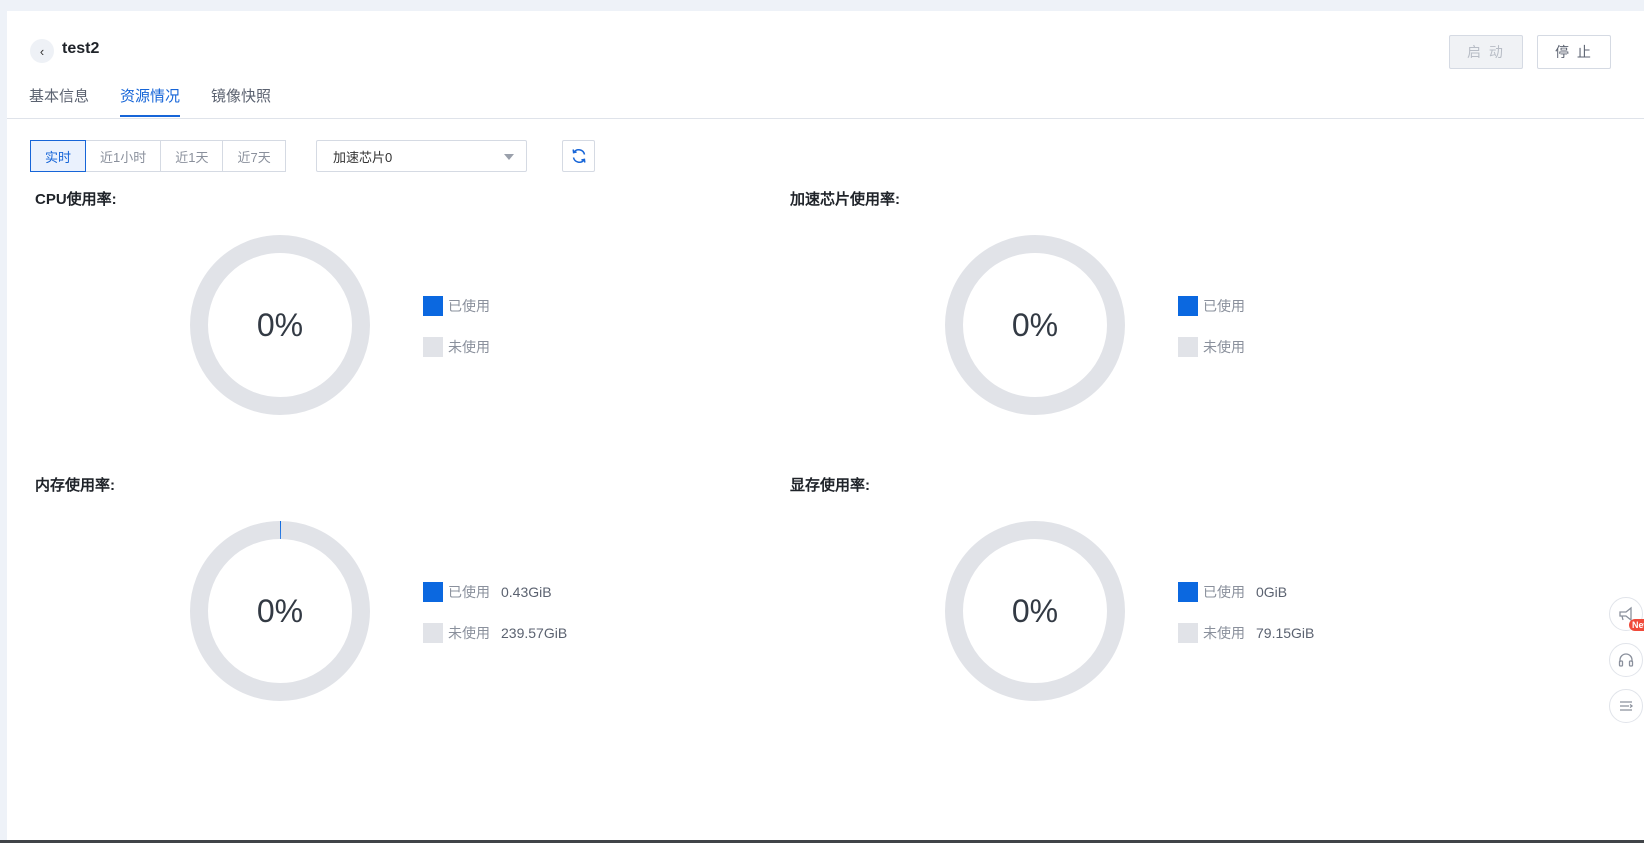 This screenshot has width=1644, height=843. I want to click on headset-icon, so click(1626, 660).